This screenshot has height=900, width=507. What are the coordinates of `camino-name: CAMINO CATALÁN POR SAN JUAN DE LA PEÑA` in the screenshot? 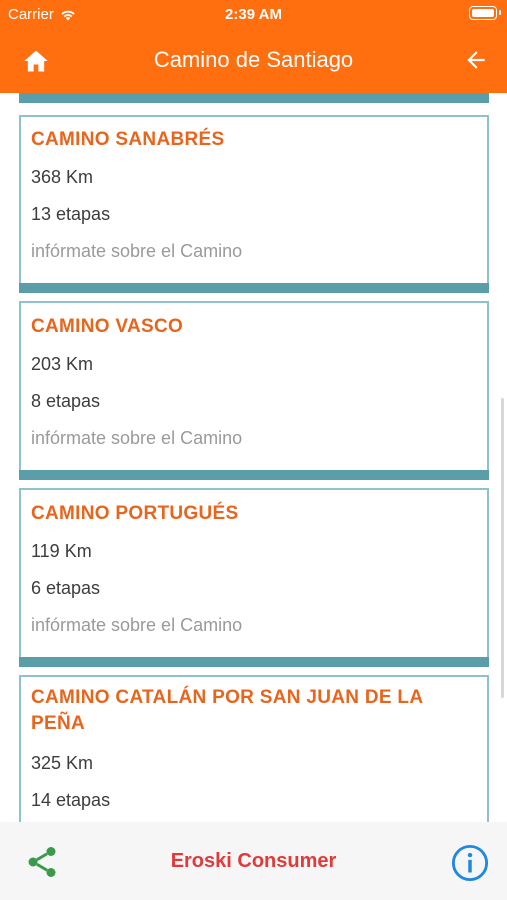 It's located at (227, 710).